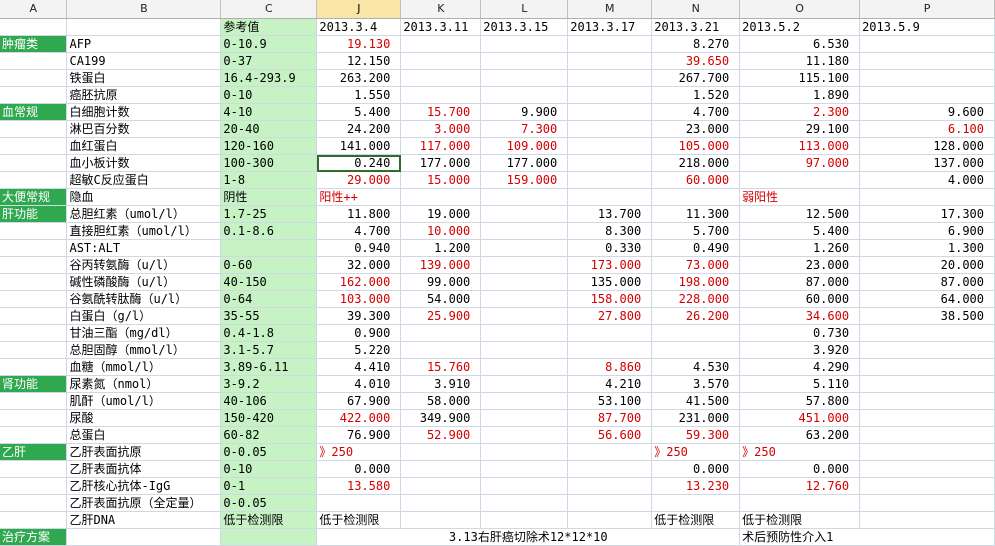 The height and width of the screenshot is (546, 995). What do you see at coordinates (800, 95) in the screenshot?
I see `value-cell: 1.890` at bounding box center [800, 95].